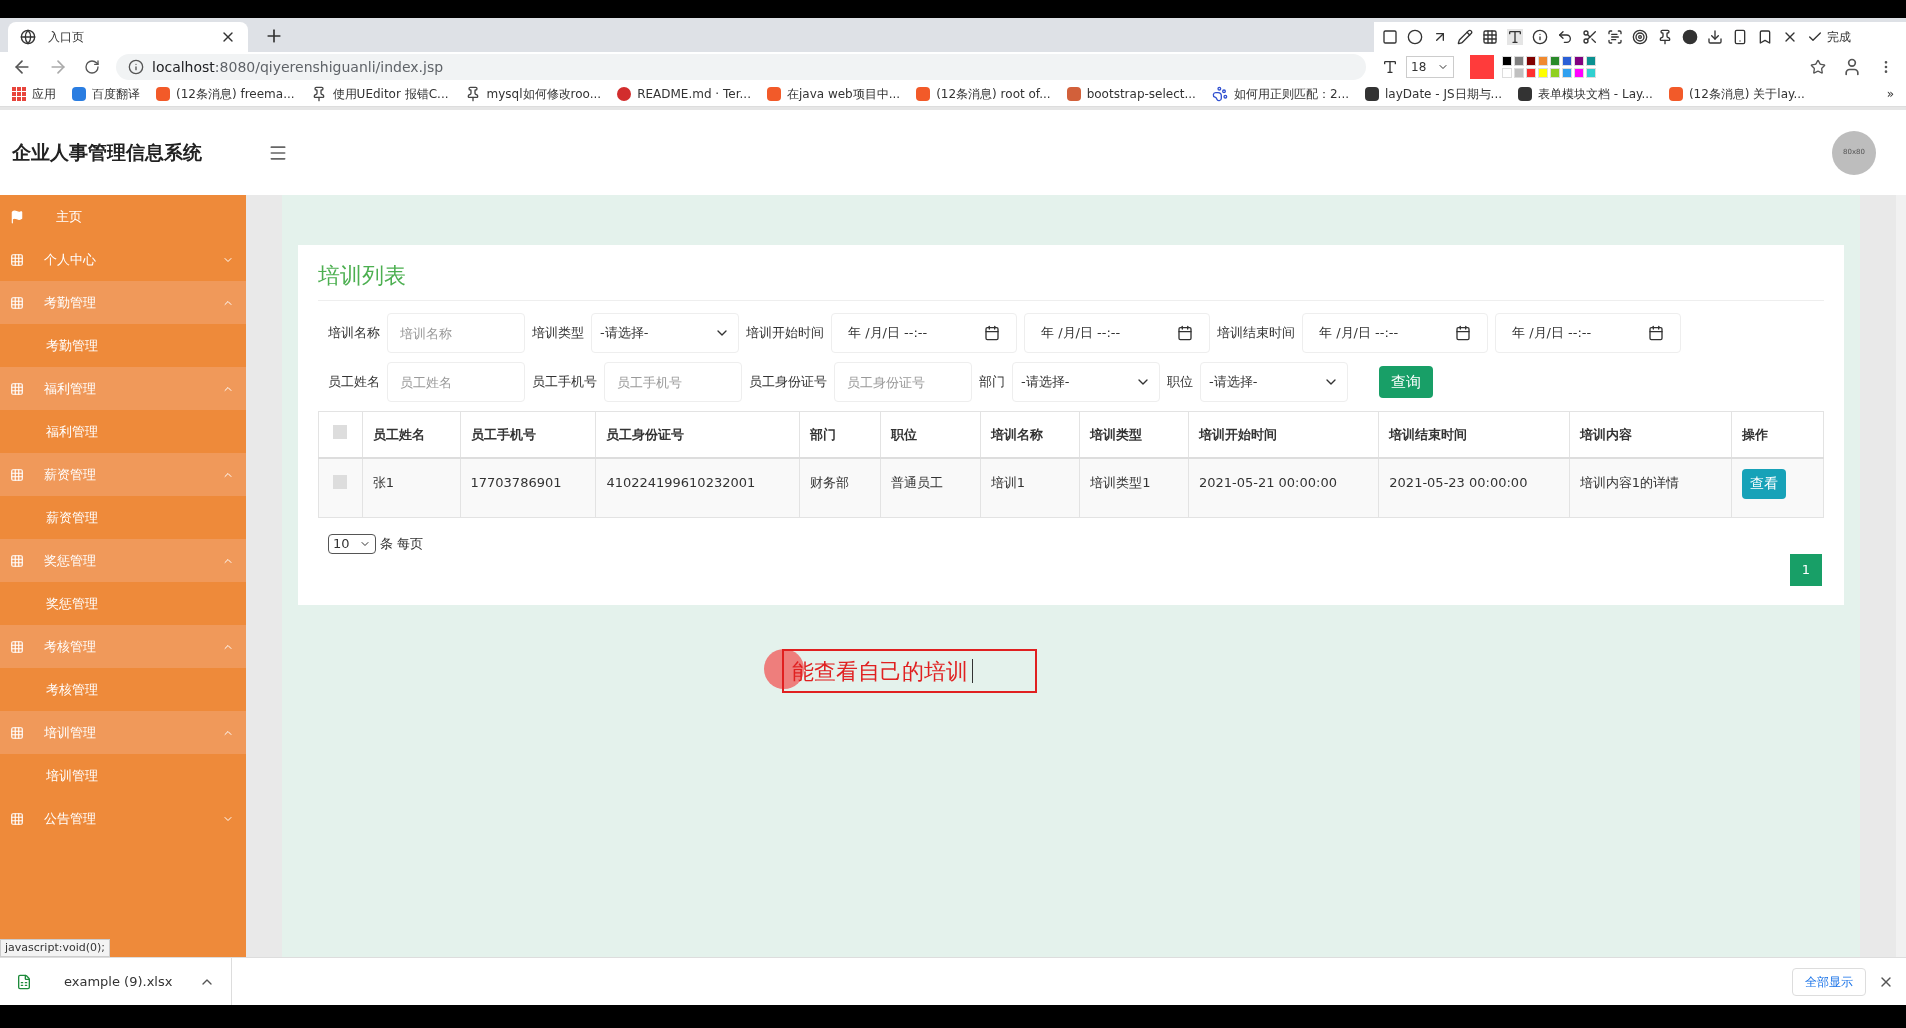 Image resolution: width=1906 pixels, height=1028 pixels. I want to click on text-field: 员工身份证号, so click(903, 382).